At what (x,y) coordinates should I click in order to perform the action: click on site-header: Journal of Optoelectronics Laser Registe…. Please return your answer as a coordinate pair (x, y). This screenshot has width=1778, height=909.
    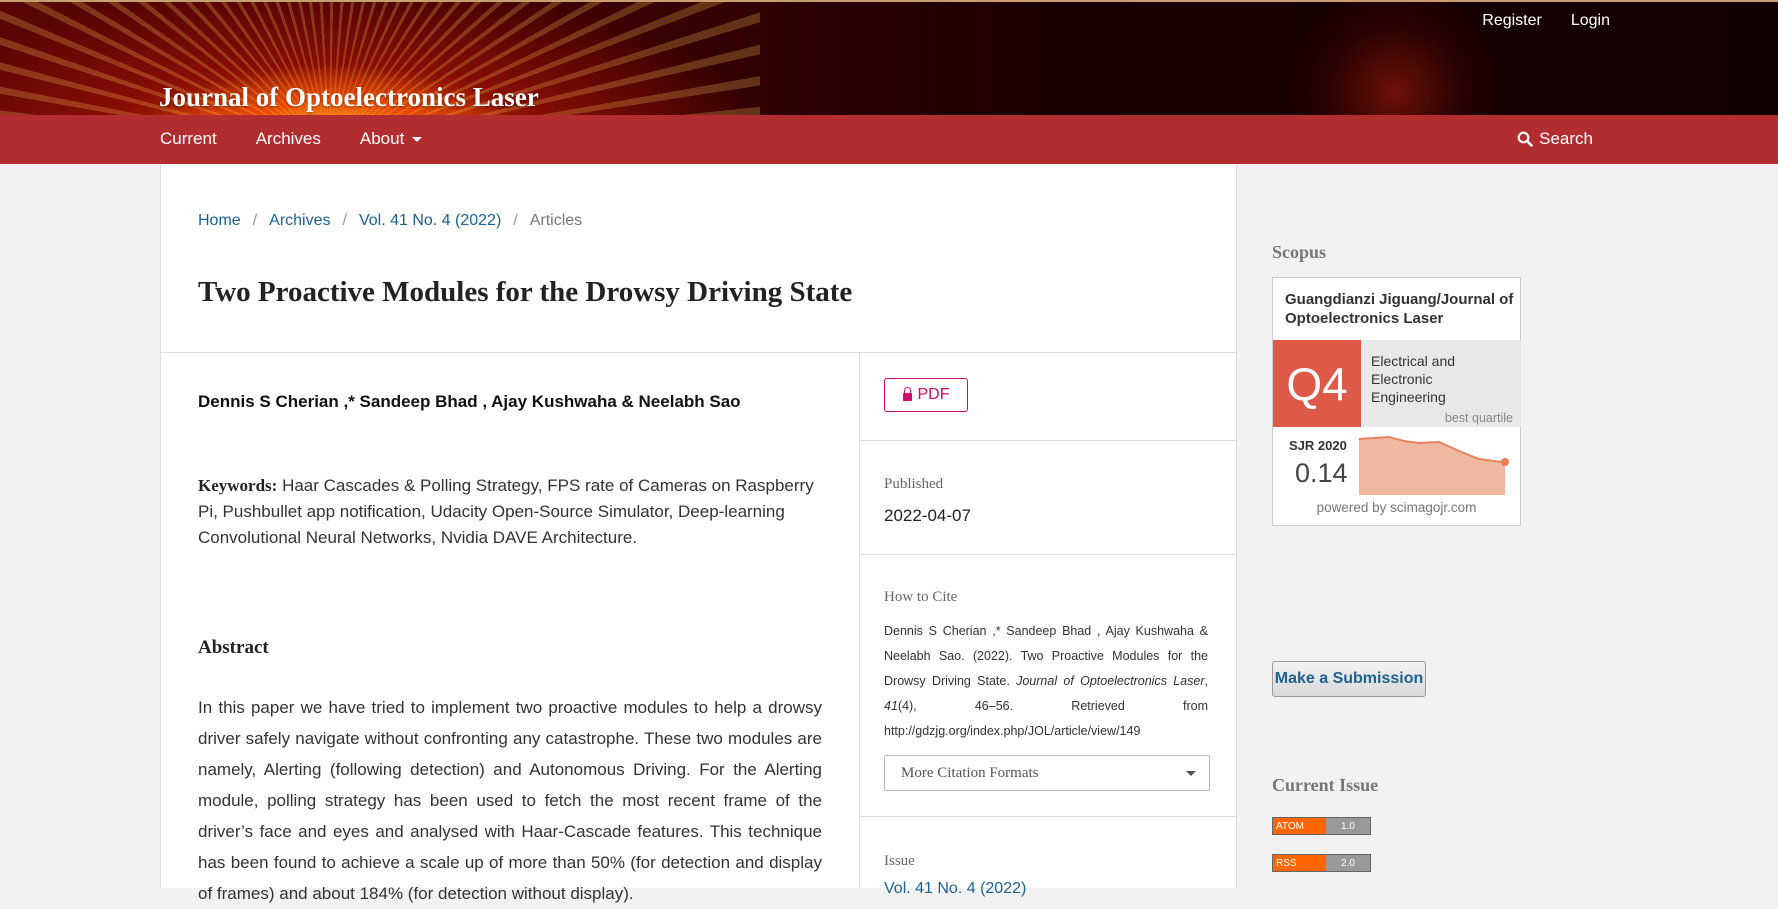
    Looking at the image, I should click on (889, 58).